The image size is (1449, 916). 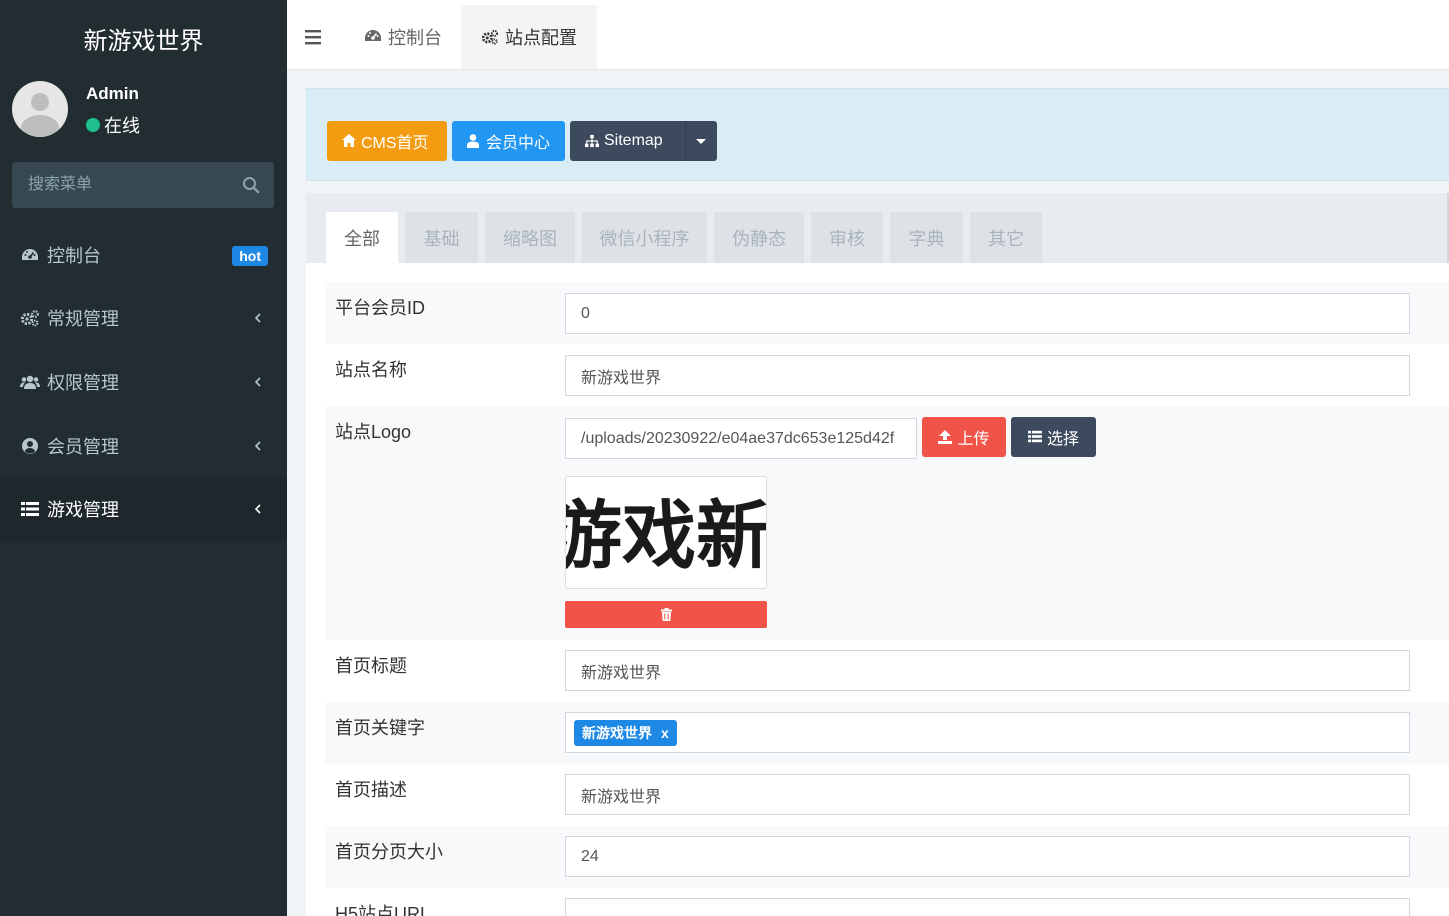 What do you see at coordinates (441, 237) in the screenshot?
I see `tab-basic: 基础` at bounding box center [441, 237].